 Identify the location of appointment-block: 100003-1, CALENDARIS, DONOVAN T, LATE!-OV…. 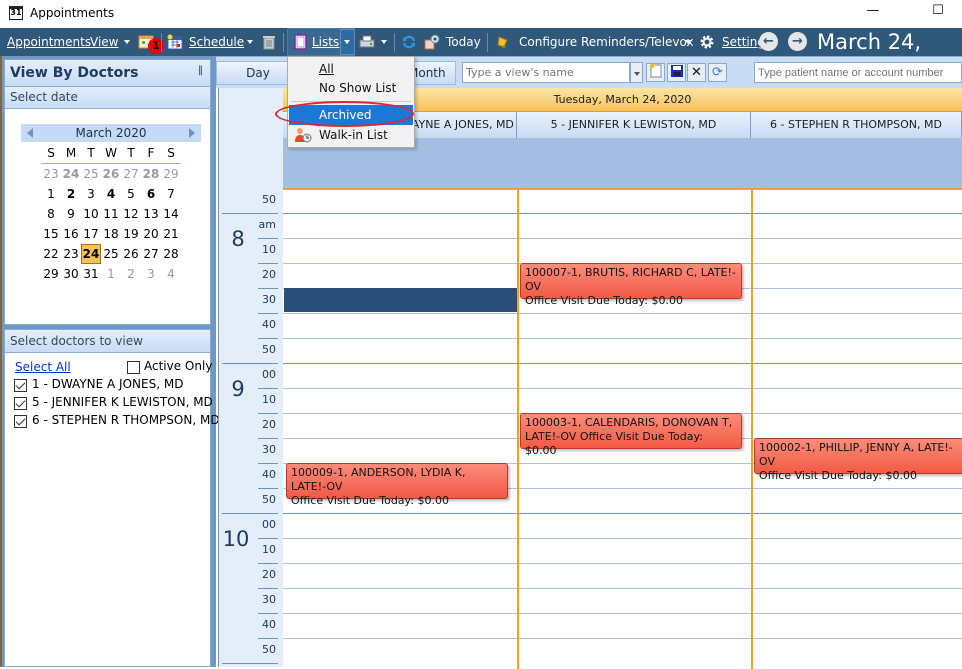
(631, 435).